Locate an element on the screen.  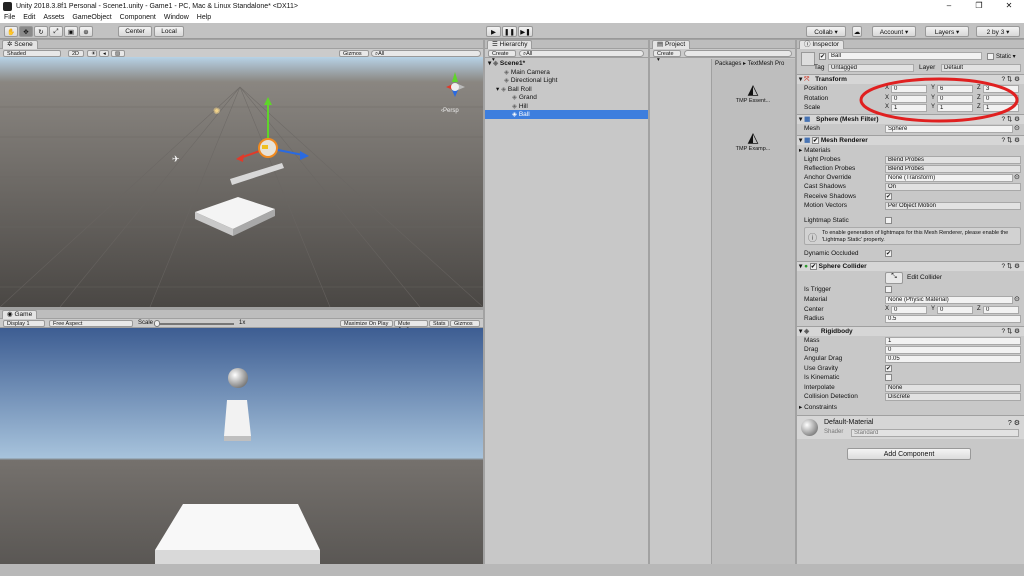
maximize-button: ❐ is located at coordinates (979, 6).